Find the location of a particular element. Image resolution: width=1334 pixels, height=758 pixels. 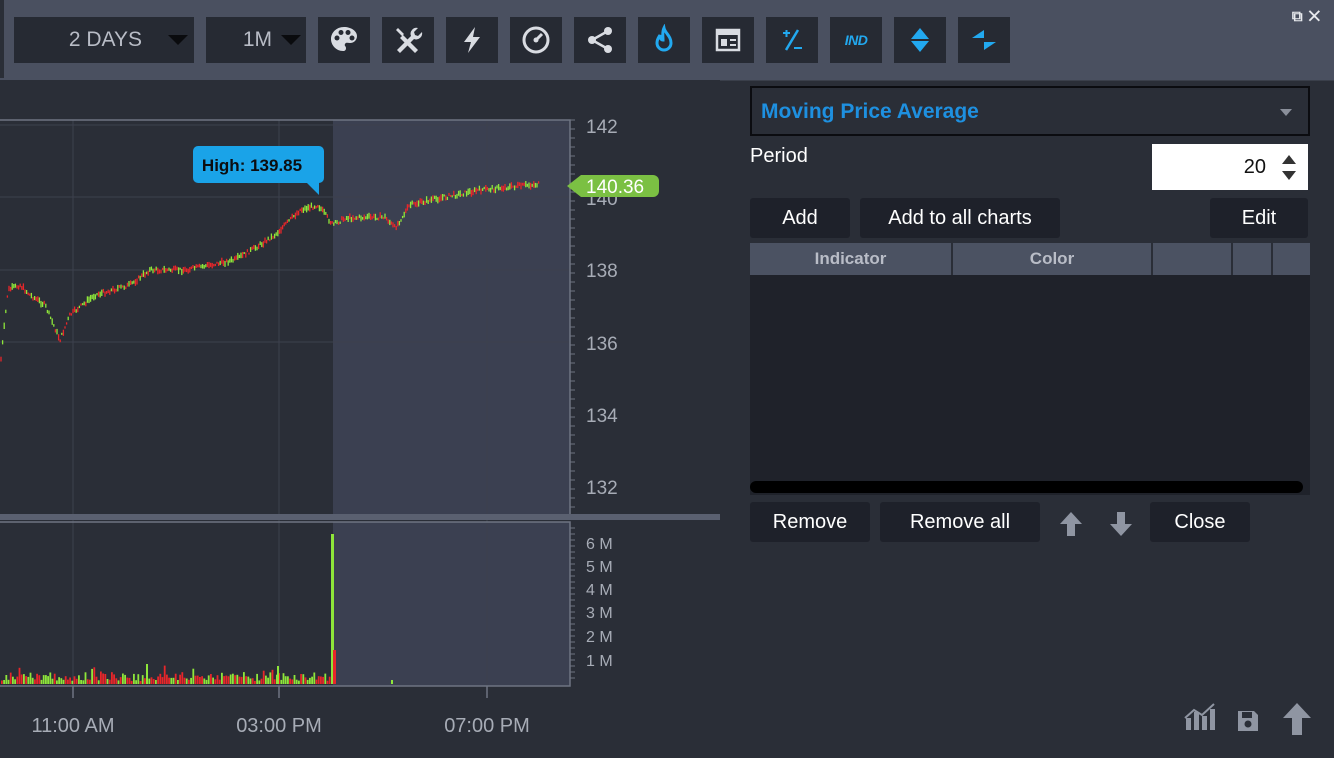

layout-icon is located at coordinates (728, 40).